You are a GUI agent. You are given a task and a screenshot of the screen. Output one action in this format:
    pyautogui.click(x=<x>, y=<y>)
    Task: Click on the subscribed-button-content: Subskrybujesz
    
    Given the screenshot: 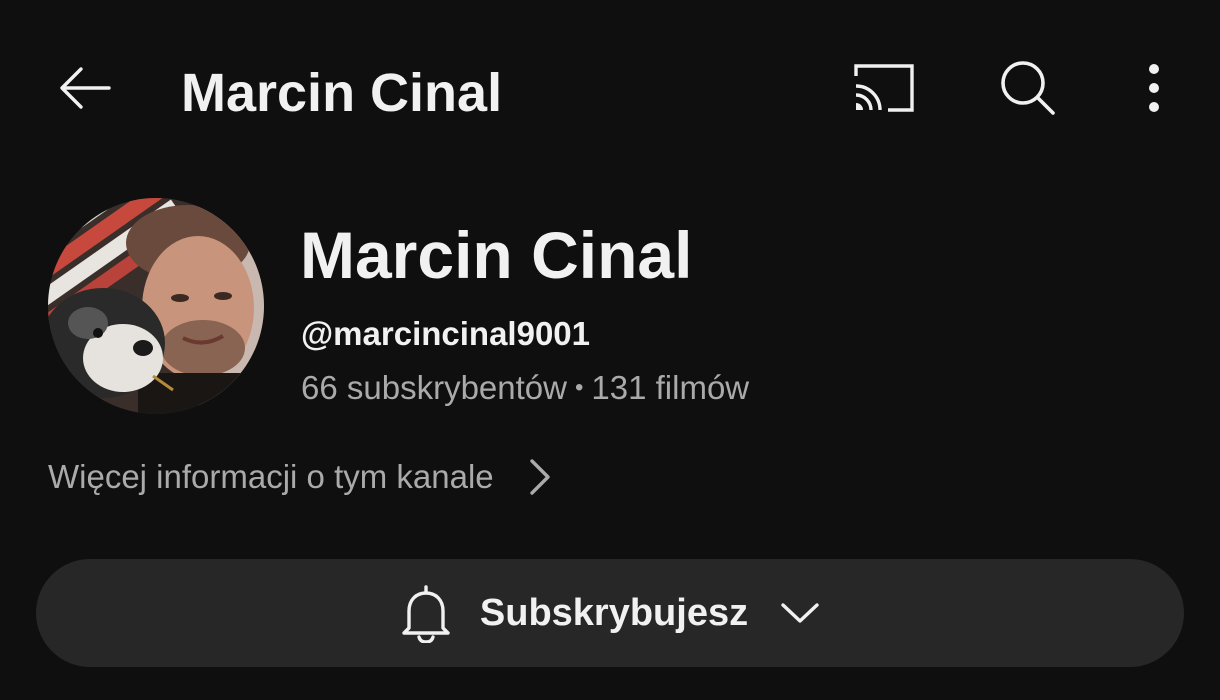 What is the action you would take?
    pyautogui.click(x=610, y=613)
    